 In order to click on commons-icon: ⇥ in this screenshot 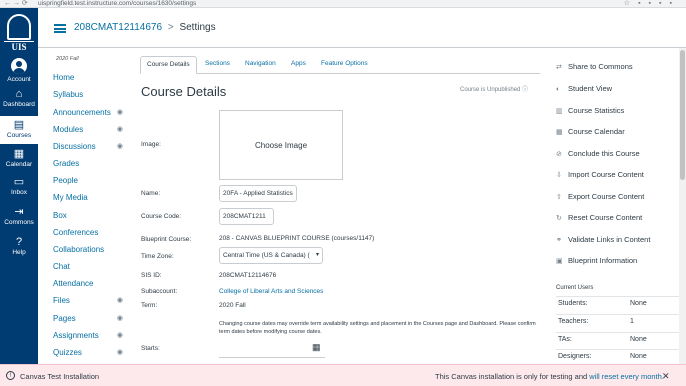, I will do `click(19, 212)`.